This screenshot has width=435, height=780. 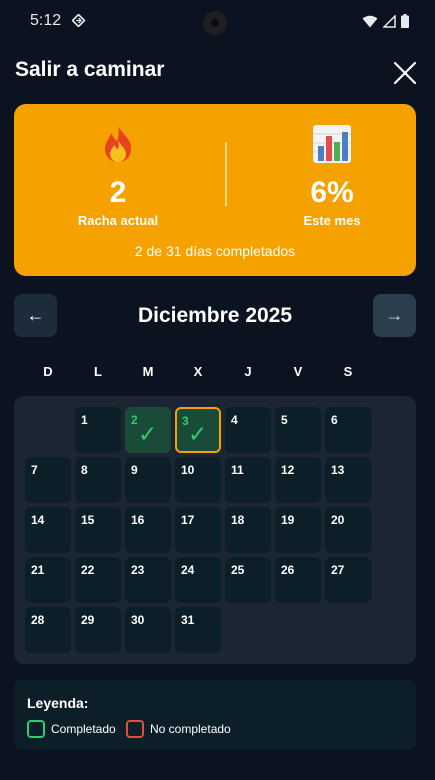 I want to click on day-number: 29, so click(x=88, y=620).